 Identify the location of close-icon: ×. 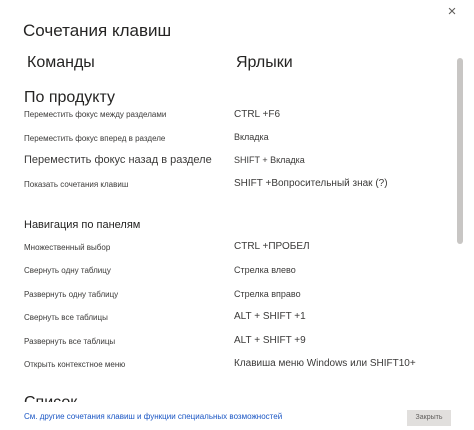
(452, 12).